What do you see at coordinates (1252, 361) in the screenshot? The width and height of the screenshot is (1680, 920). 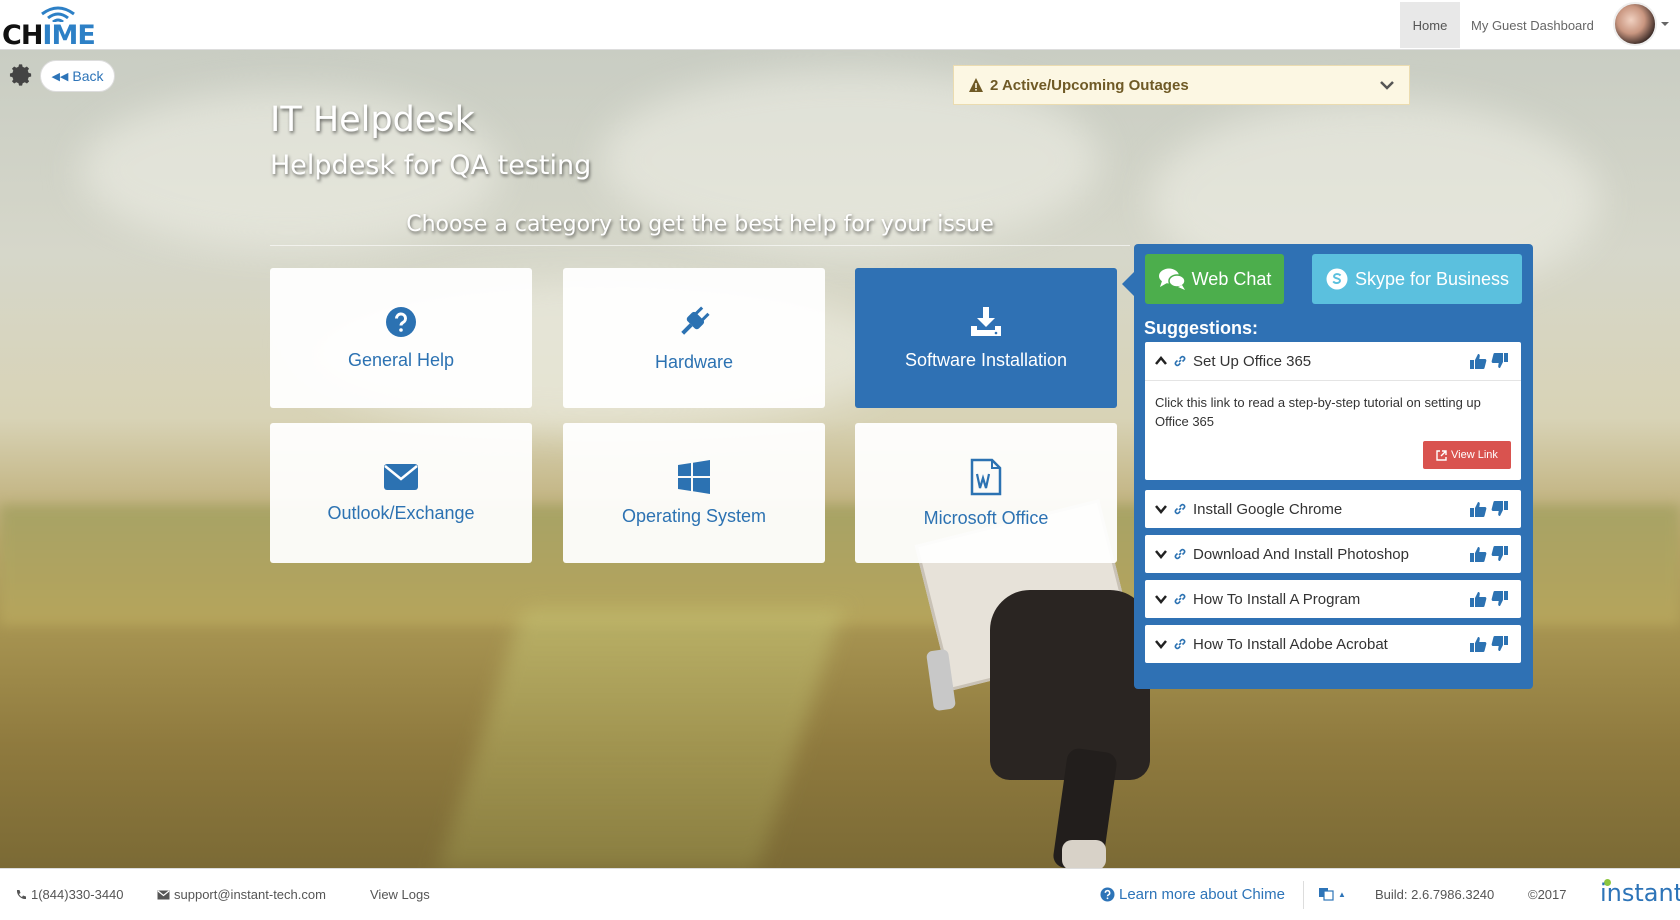 I see `suggestion-label: Set Up Office 365` at bounding box center [1252, 361].